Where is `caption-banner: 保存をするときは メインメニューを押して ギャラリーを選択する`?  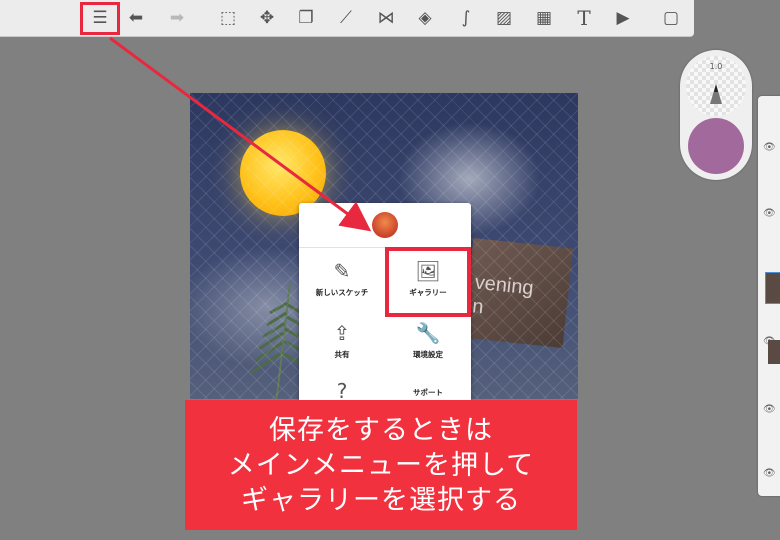 caption-banner: 保存をするときは メインメニューを押して ギャラリーを選択する is located at coordinates (381, 465).